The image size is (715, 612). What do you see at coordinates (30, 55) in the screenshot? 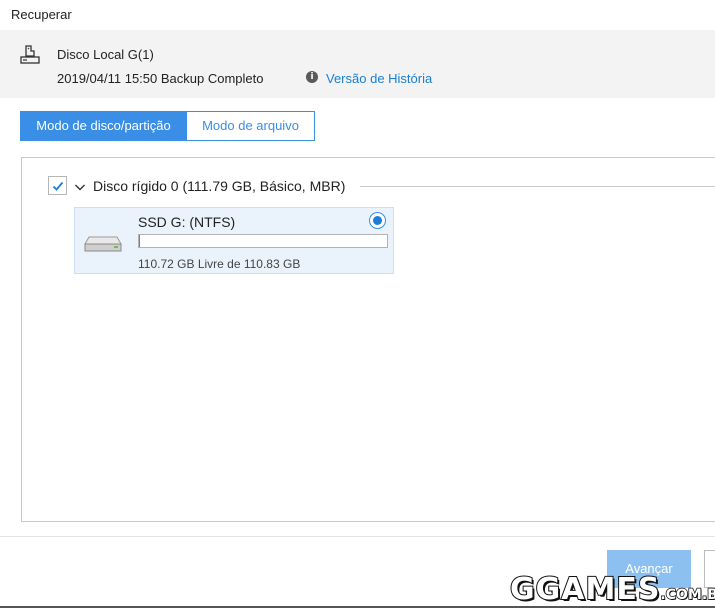
I see `disk-backup-icon` at bounding box center [30, 55].